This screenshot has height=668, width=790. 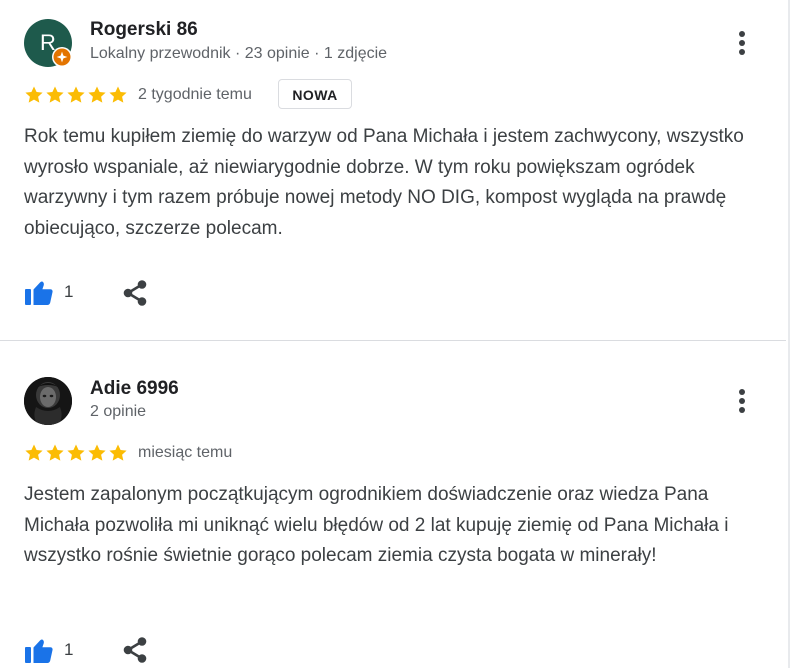 What do you see at coordinates (118, 412) in the screenshot?
I see `reviewer-meta: 2 opinie` at bounding box center [118, 412].